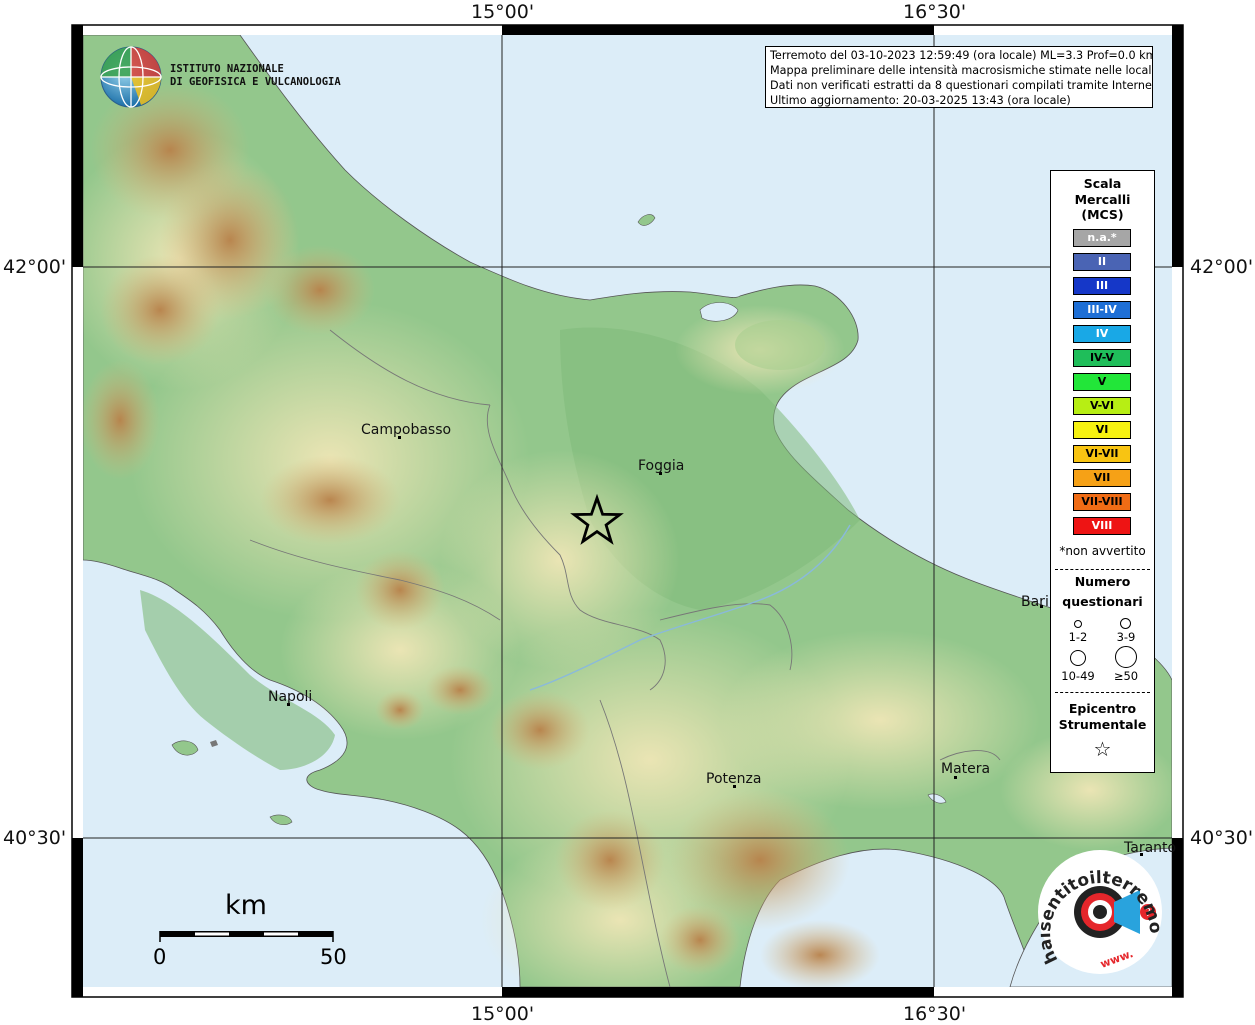  Describe the element at coordinates (227, 69) in the screenshot. I see `ingv-name-line1: ISTITUTO NAZIONALE` at that location.